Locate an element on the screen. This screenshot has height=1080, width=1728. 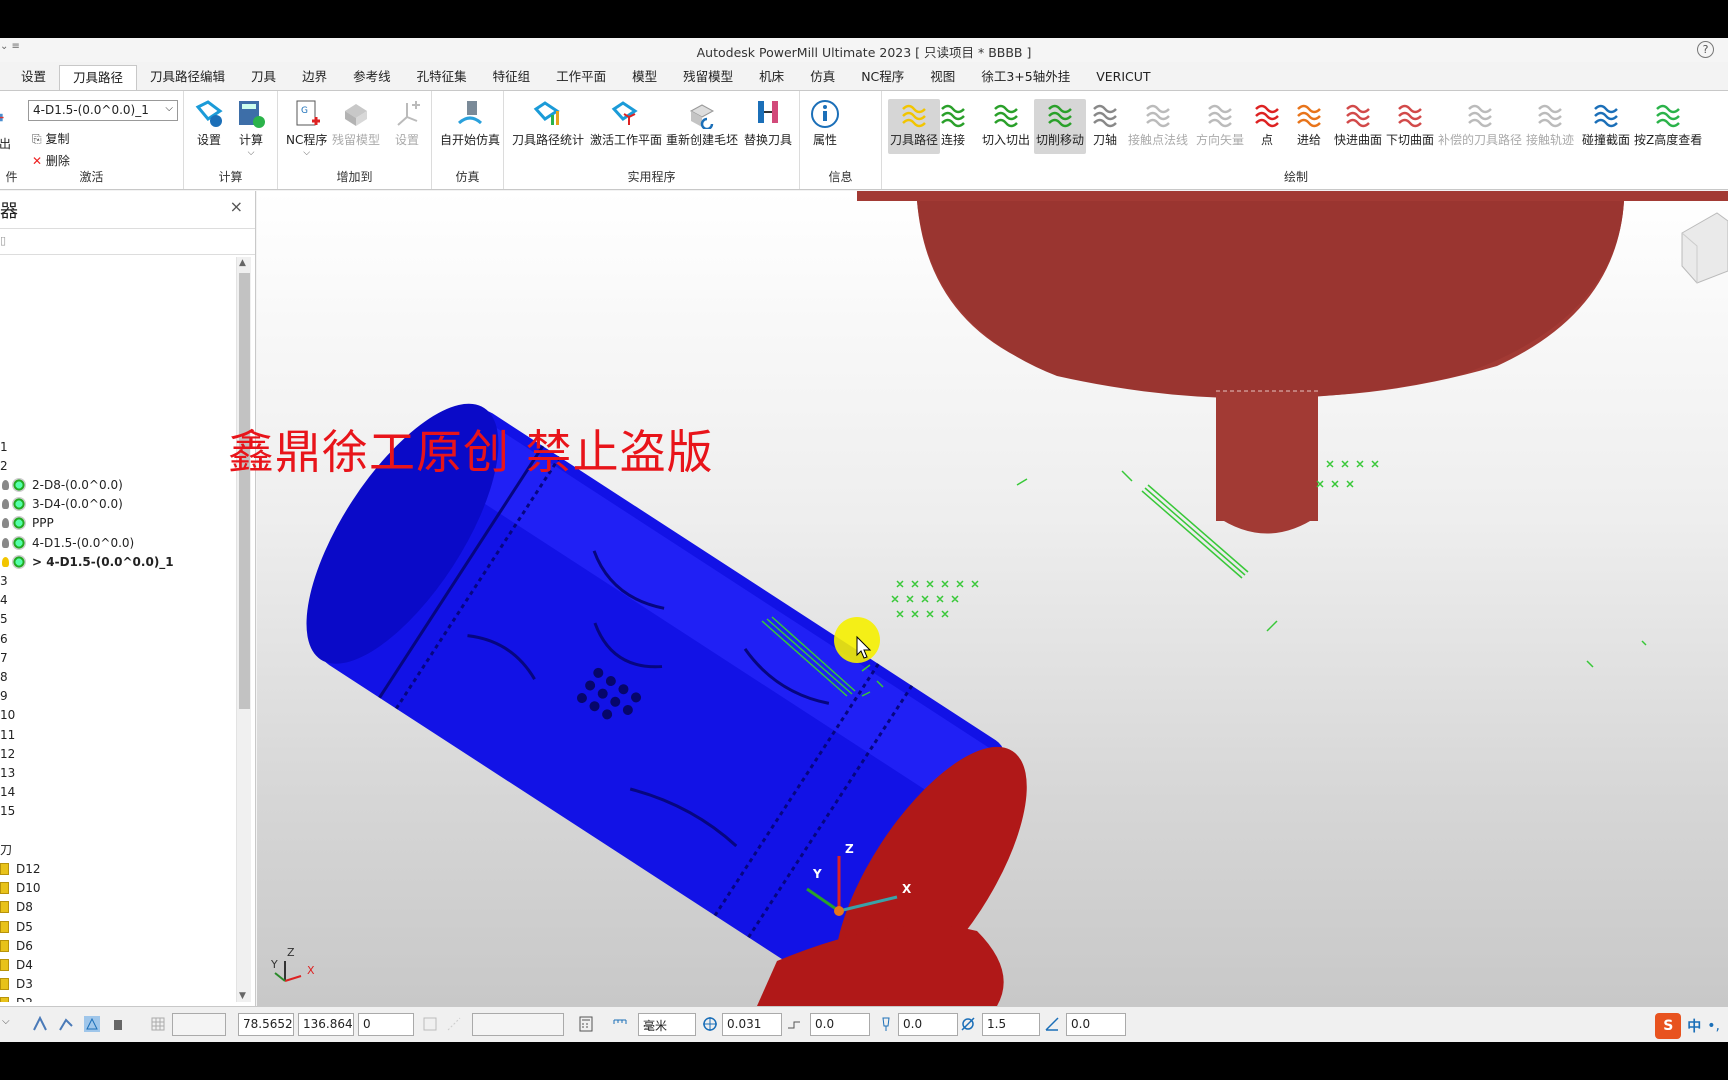
tree-item: 3 is located at coordinates (4, 580).